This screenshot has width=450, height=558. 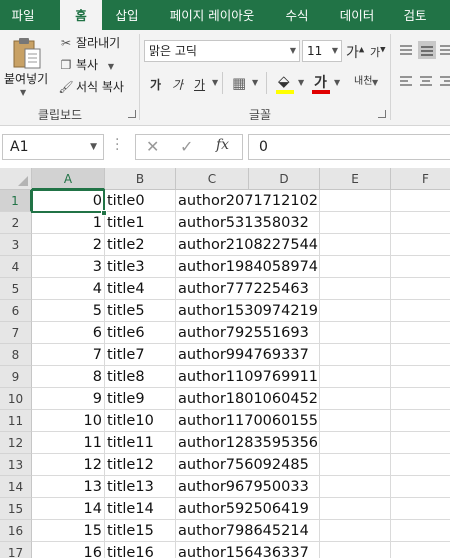 What do you see at coordinates (242, 333) in the screenshot?
I see `cell-c7: author792551693` at bounding box center [242, 333].